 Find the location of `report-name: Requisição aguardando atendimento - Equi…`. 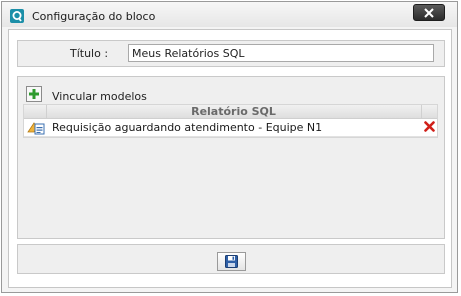

report-name: Requisição aguardando atendimento - Equi… is located at coordinates (187, 127).